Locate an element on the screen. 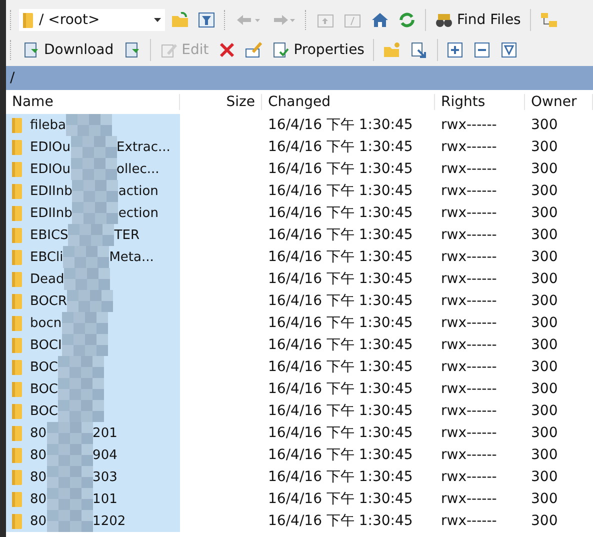  file-name: BOCR is located at coordinates (49, 301).